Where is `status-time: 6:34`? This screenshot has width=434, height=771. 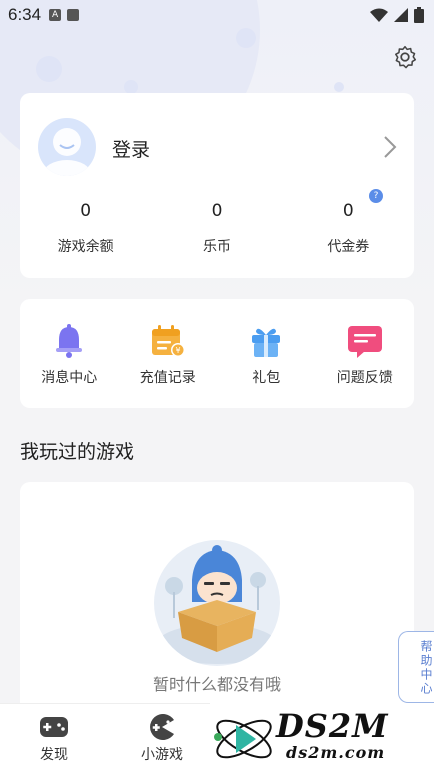
status-time: 6:34 is located at coordinates (25, 14).